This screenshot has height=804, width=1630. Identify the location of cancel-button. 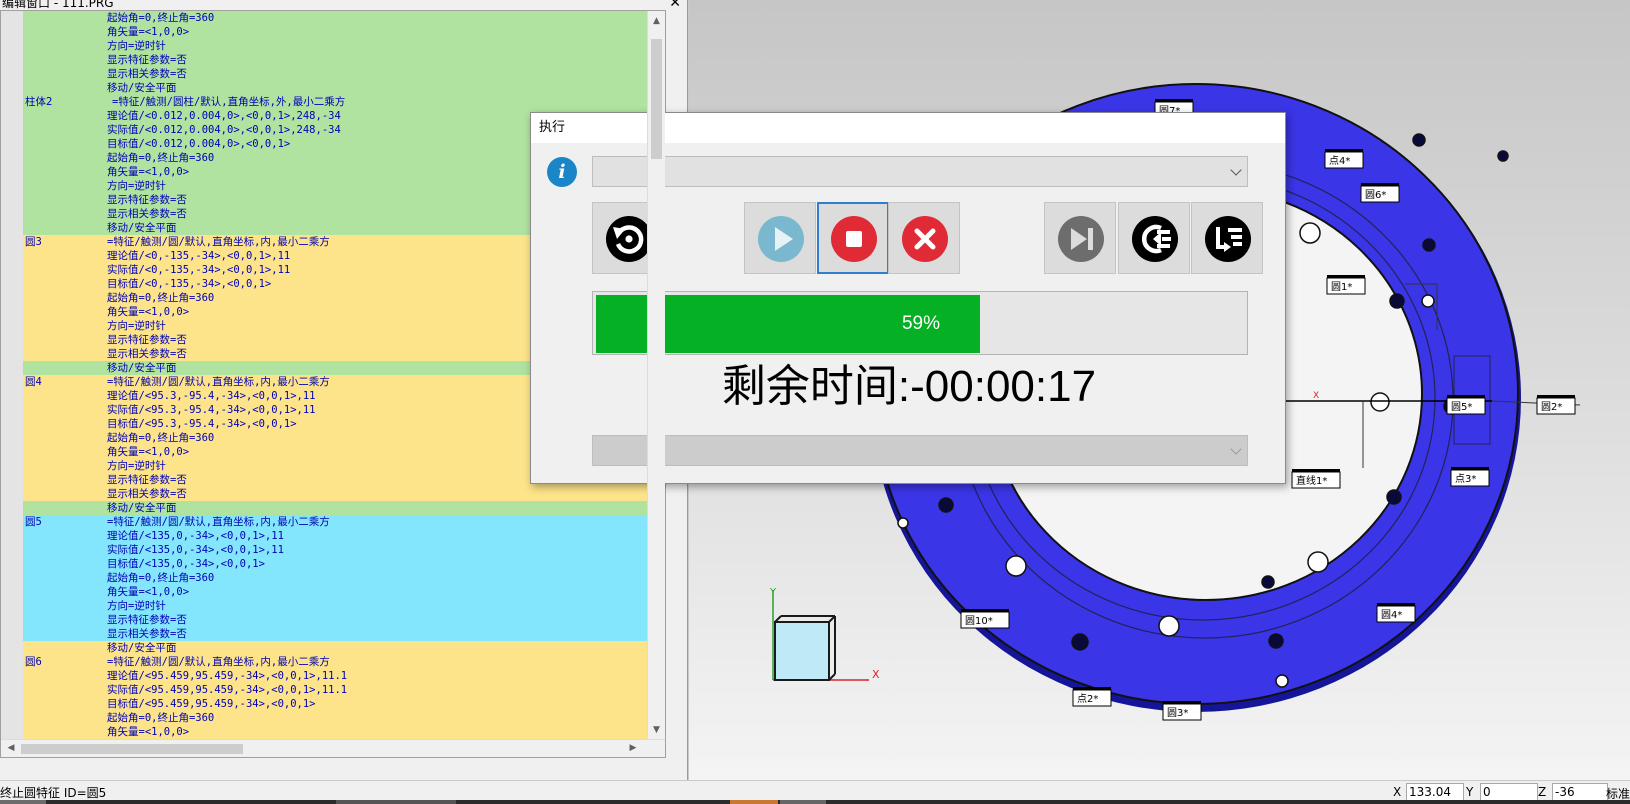
(924, 238).